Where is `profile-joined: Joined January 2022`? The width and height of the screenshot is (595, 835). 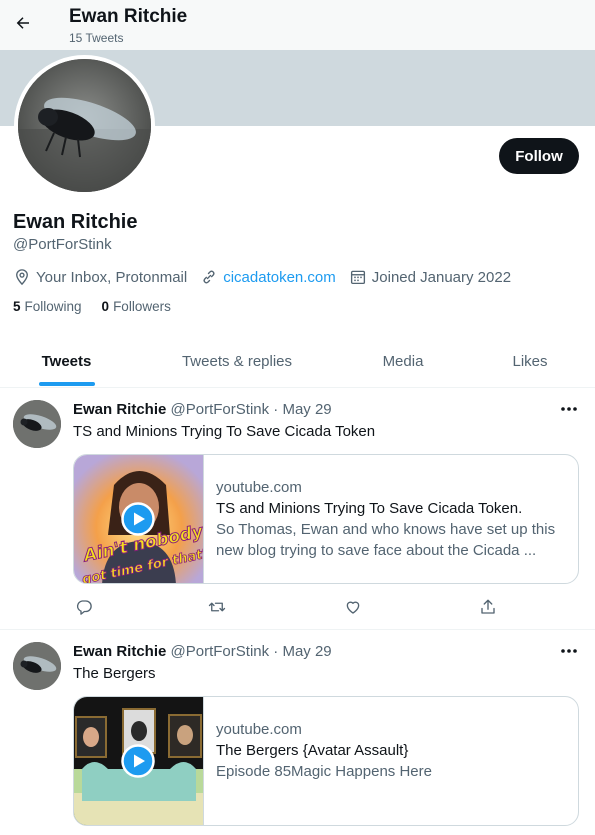 profile-joined: Joined January 2022 is located at coordinates (430, 277).